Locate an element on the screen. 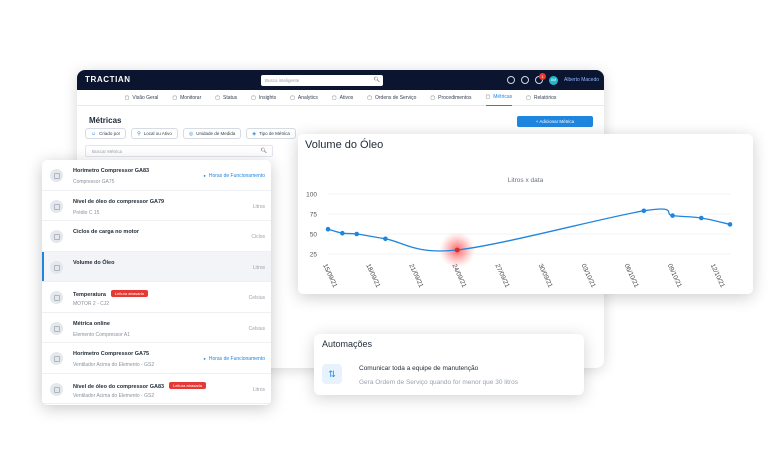 This screenshot has height=459, width=777. filter-chip-label: Local ou Ativo is located at coordinates (157, 133).